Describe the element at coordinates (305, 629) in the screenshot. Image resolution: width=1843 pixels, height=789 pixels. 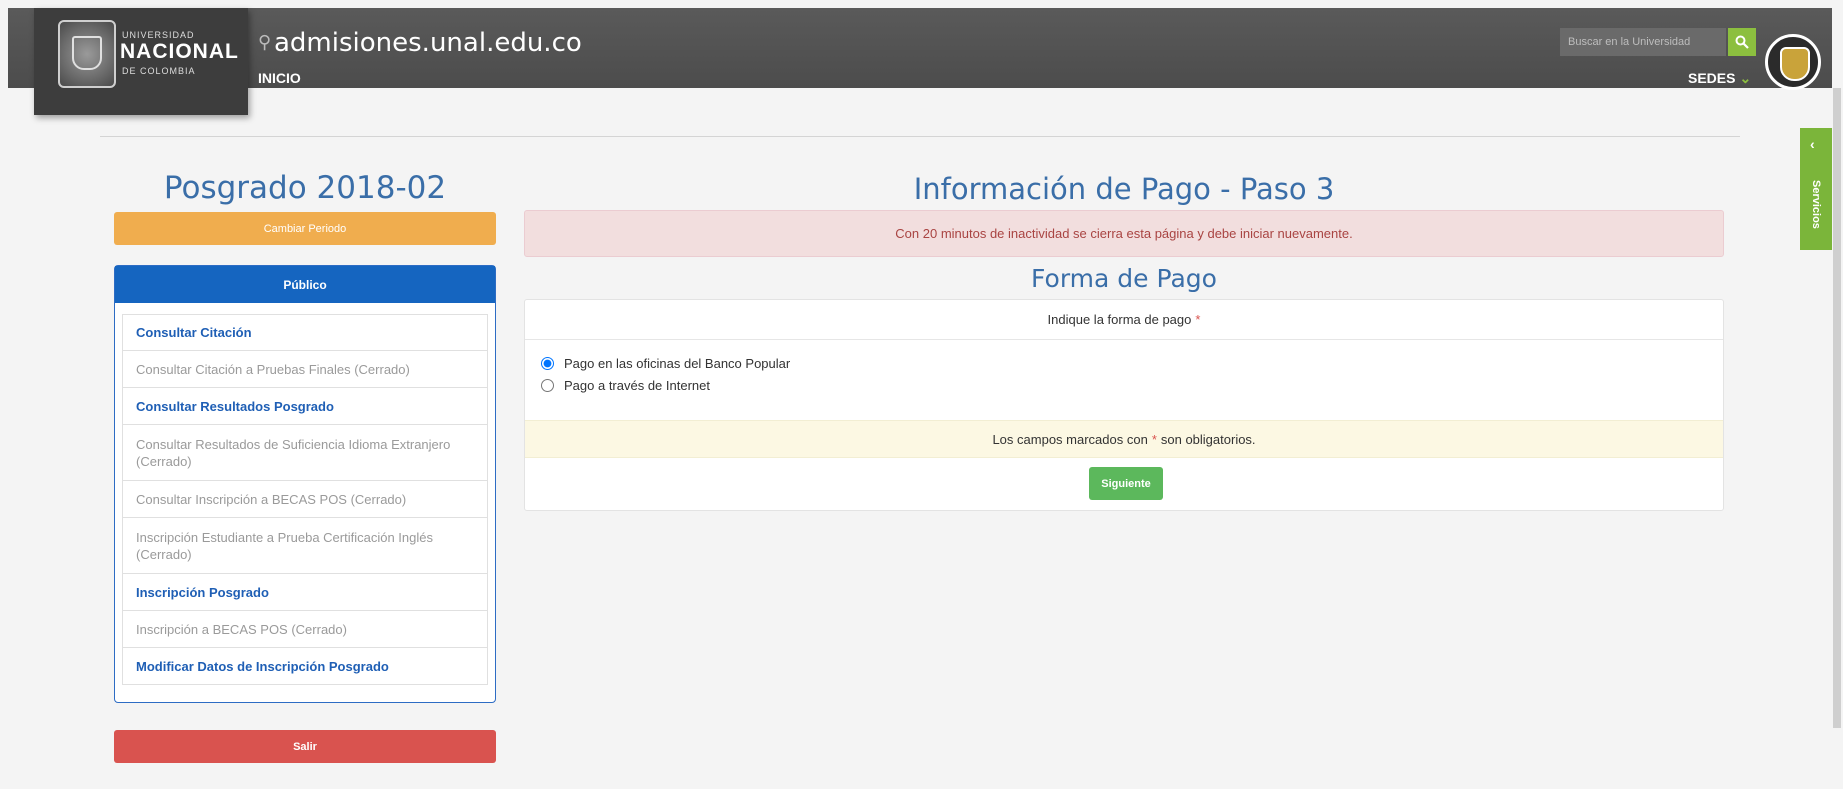
I see `menu-item-inscripcion-becas: Inscripción a BECAS POS (Cerrado)` at that location.